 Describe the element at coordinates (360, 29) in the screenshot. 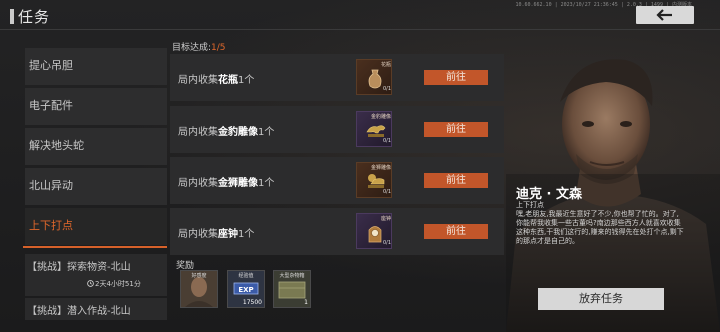

I see `header-divider` at that location.